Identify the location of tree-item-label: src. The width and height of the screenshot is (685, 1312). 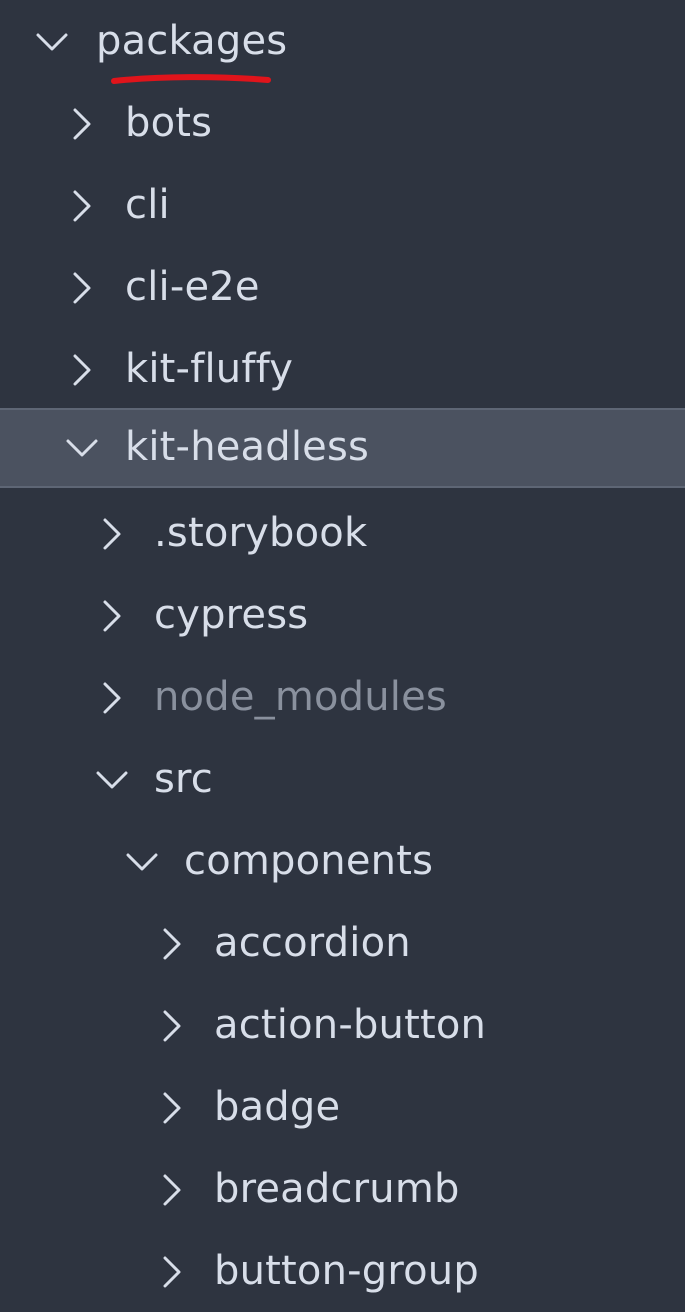
(183, 779).